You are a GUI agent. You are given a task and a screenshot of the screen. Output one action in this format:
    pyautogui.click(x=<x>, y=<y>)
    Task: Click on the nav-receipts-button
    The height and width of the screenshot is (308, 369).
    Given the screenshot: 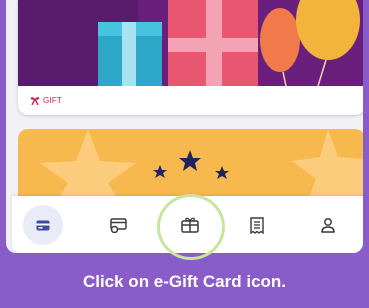 What is the action you would take?
    pyautogui.click(x=257, y=225)
    